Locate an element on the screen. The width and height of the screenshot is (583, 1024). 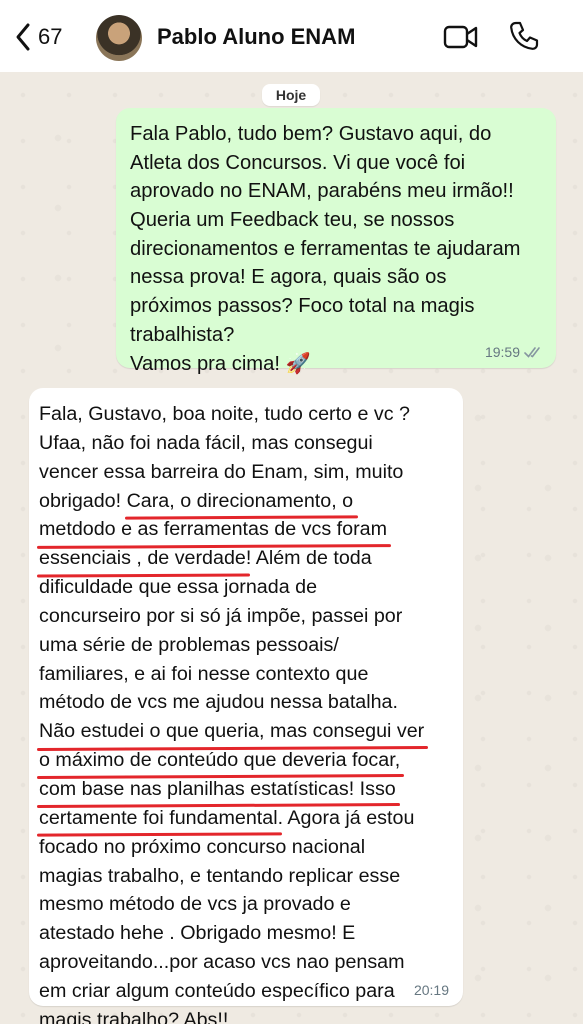
message-line: o máximo de conteúdo que deveria focar, is located at coordinates (246, 760).